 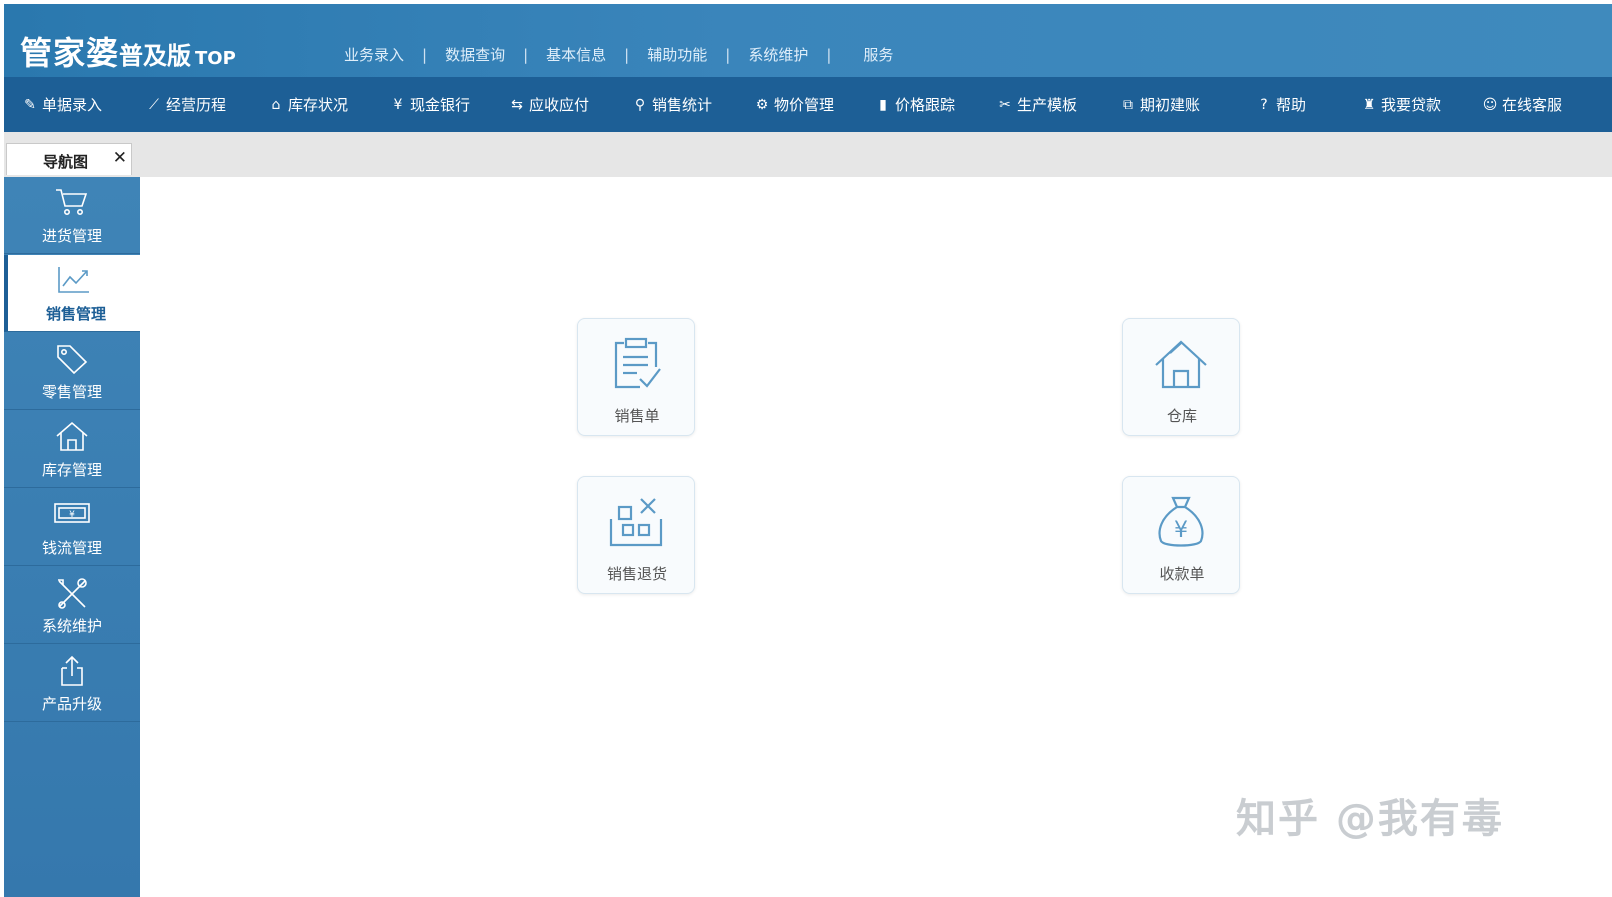 What do you see at coordinates (1170, 105) in the screenshot?
I see `toolbar-label: 期初建账` at bounding box center [1170, 105].